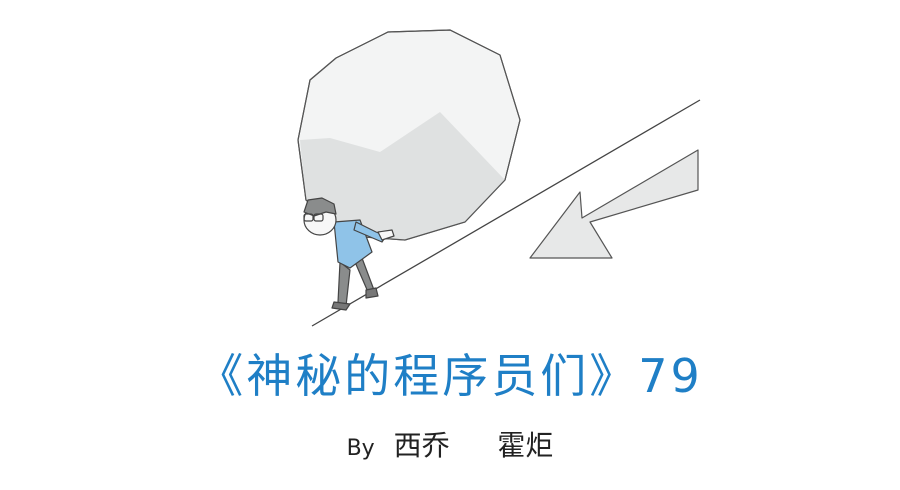 The width and height of the screenshot is (900, 490). Describe the element at coordinates (614, 204) in the screenshot. I see `downhill-arrow` at that location.